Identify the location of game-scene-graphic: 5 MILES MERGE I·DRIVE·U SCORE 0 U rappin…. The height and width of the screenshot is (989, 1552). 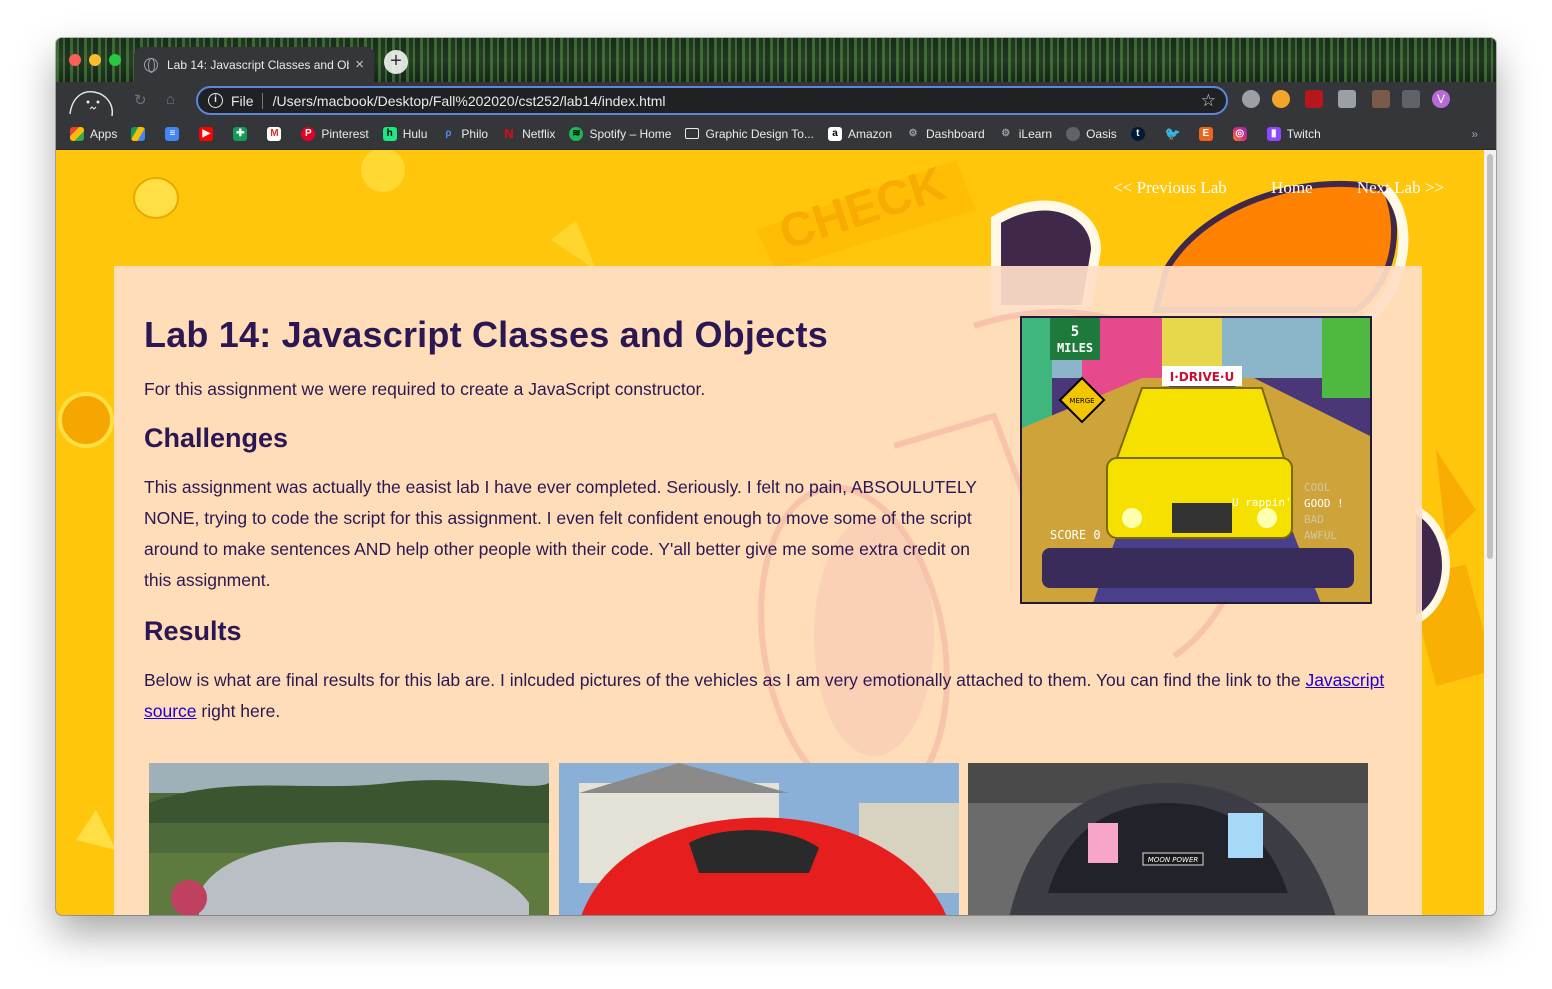
(1196, 460).